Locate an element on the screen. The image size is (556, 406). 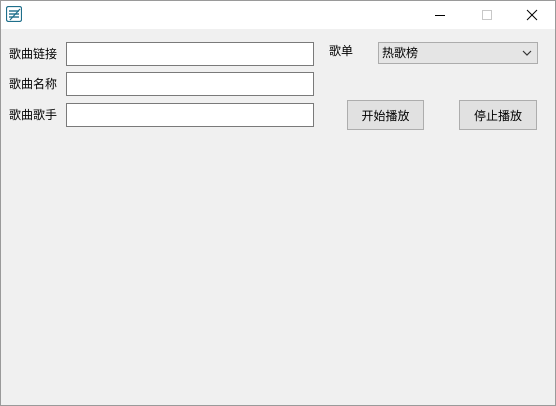
song-artist-label: 歌曲歌手 is located at coordinates (33, 115).